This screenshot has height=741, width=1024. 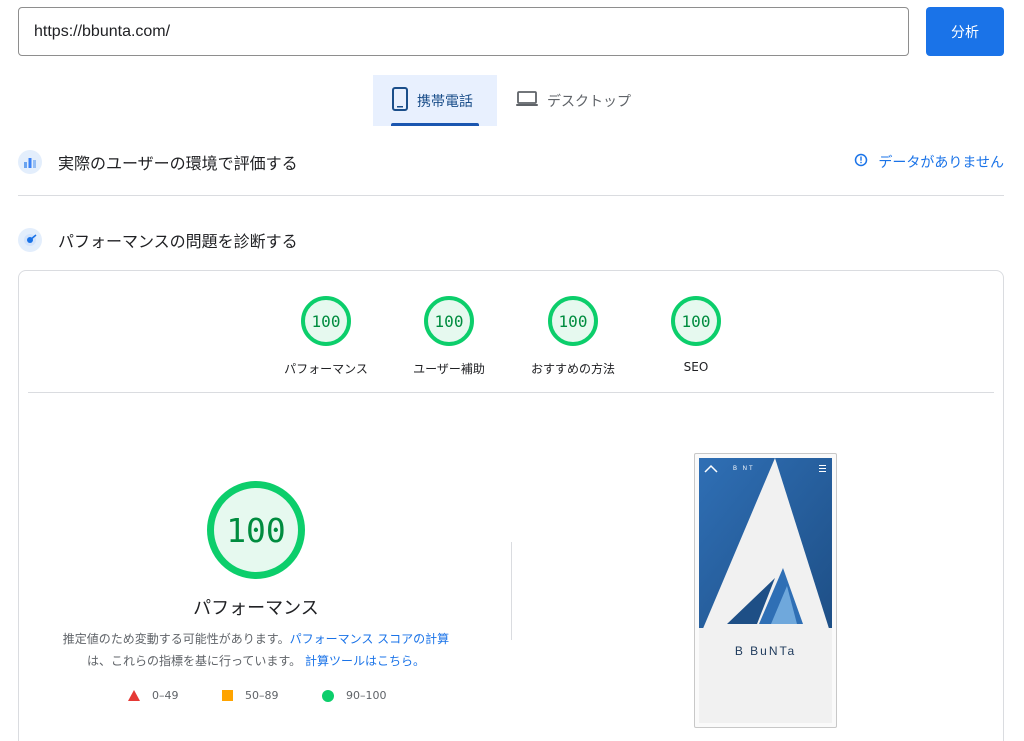 What do you see at coordinates (178, 241) in the screenshot?
I see `lab-data-title: パフォーマンスの問題を診断する` at bounding box center [178, 241].